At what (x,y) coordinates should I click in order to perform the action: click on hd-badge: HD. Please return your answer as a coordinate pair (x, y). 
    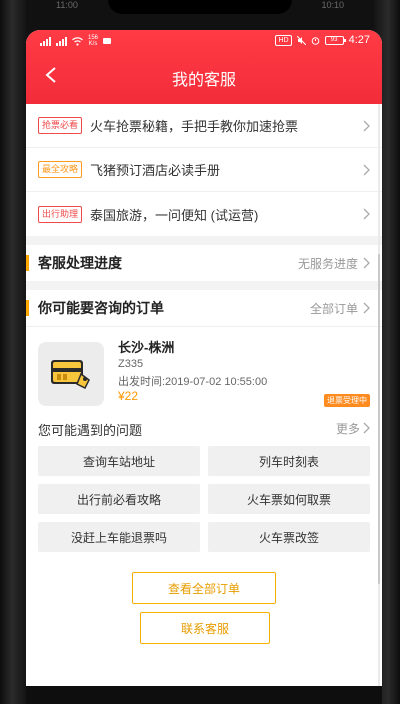
    Looking at the image, I should click on (283, 40).